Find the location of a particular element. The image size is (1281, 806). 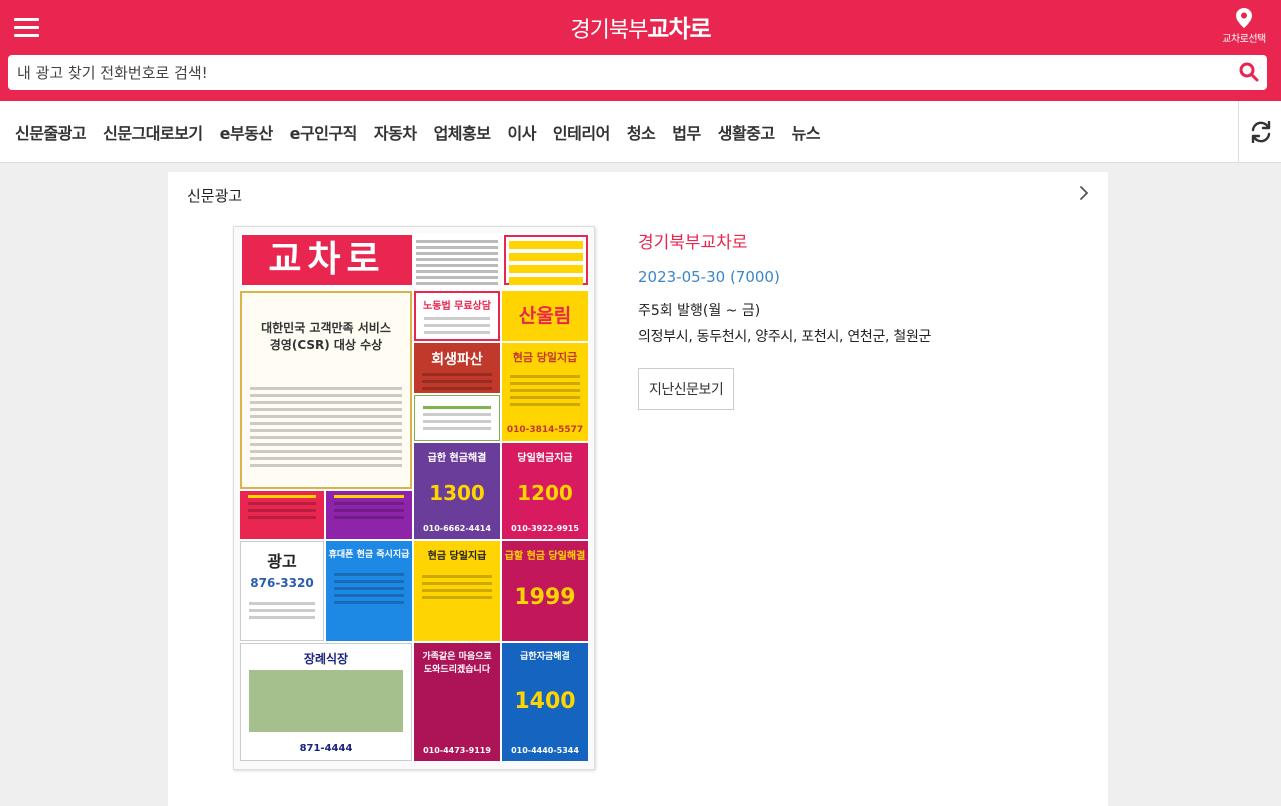

logo-region: 경기북부 is located at coordinates (609, 30).